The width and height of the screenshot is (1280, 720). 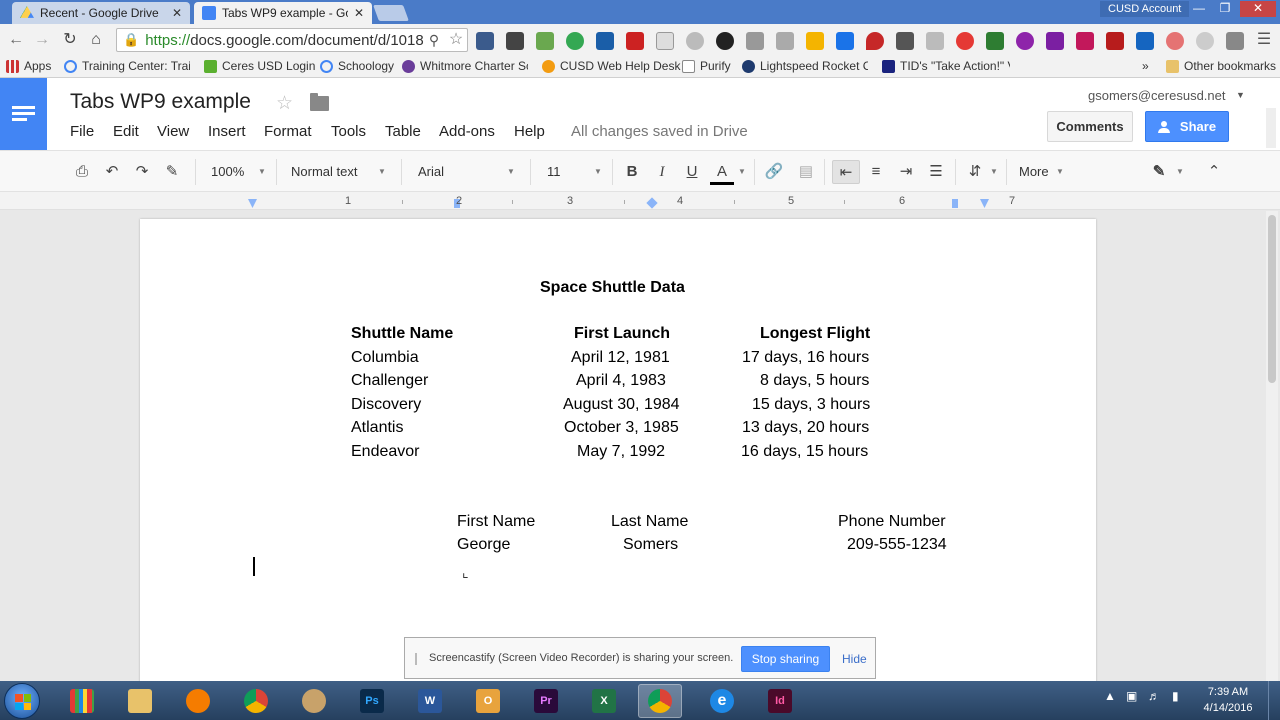 I want to click on new-tab-button, so click(x=391, y=13).